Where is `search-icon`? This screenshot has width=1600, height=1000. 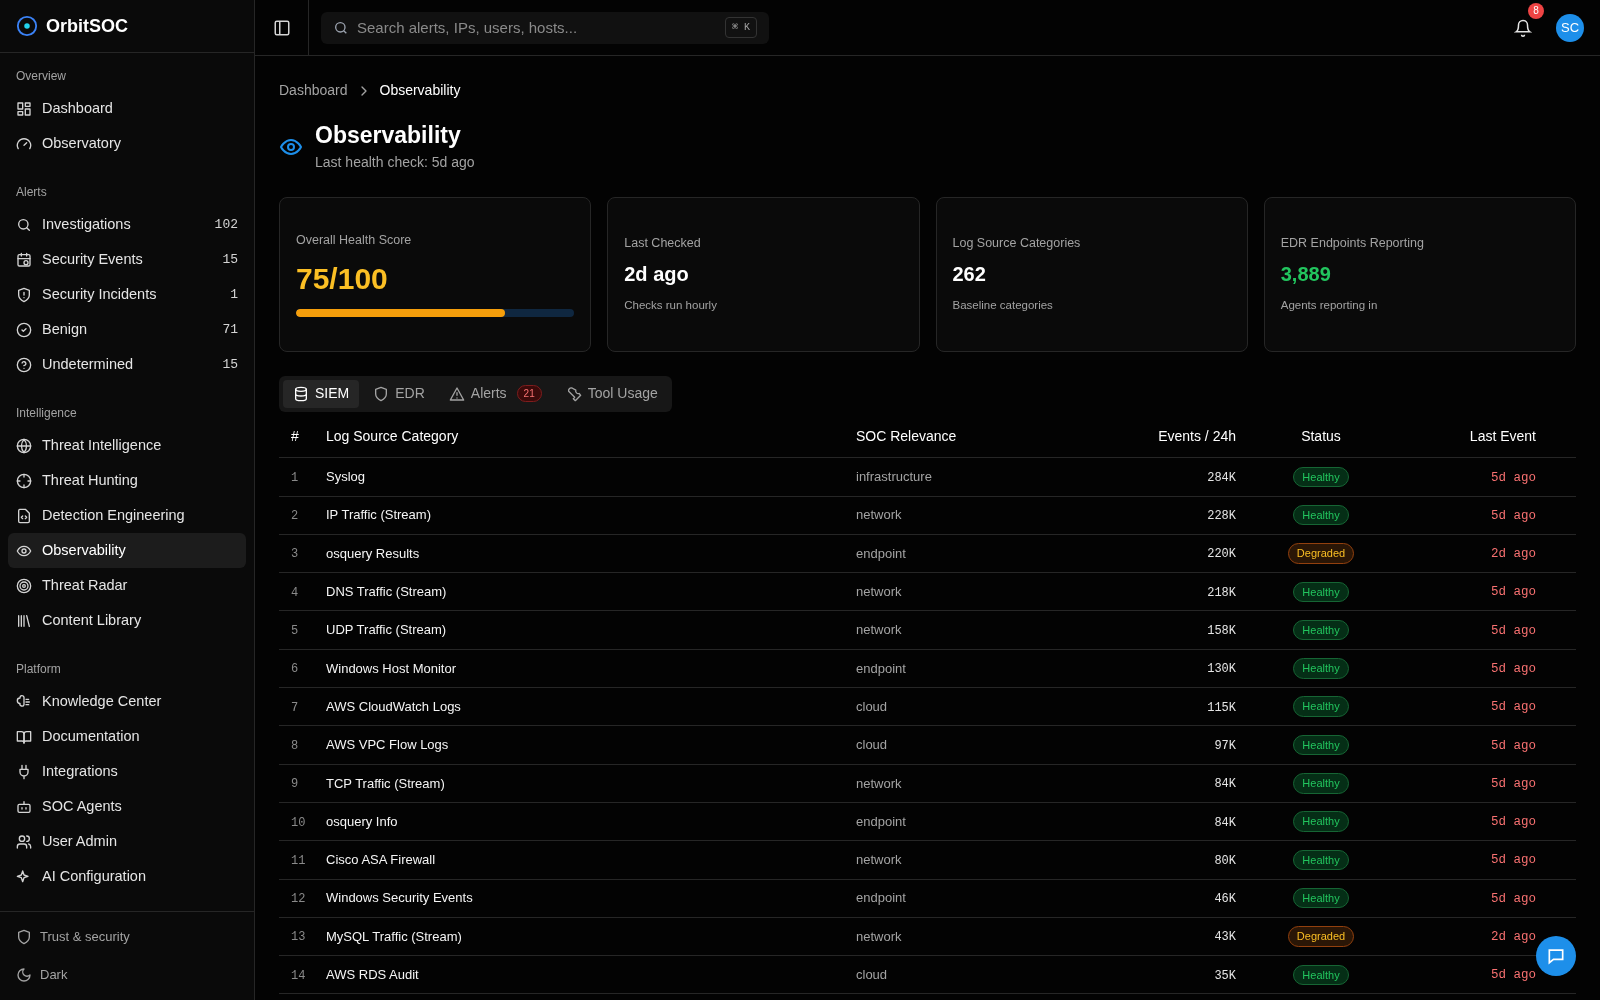 search-icon is located at coordinates (24, 224).